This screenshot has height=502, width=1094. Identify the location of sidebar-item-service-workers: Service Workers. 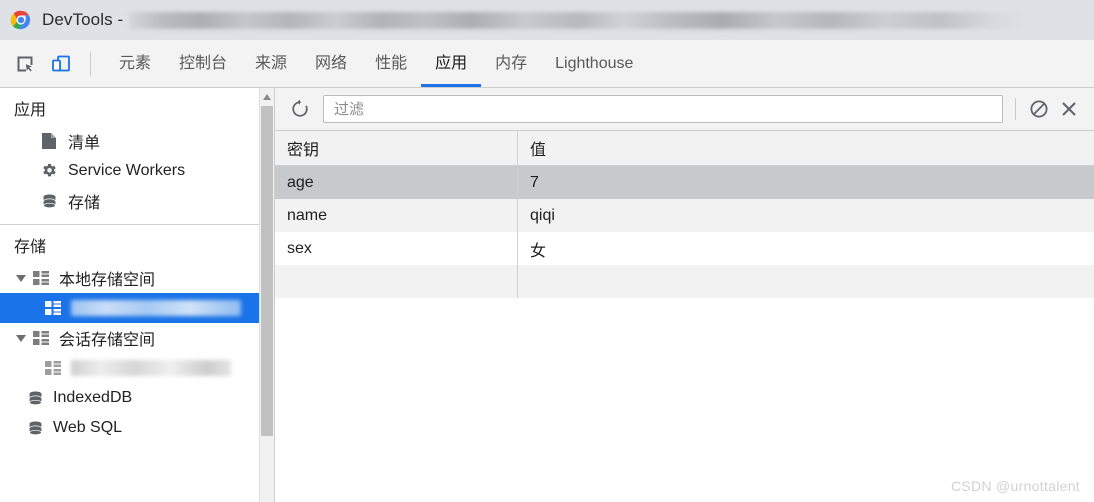
(137, 171).